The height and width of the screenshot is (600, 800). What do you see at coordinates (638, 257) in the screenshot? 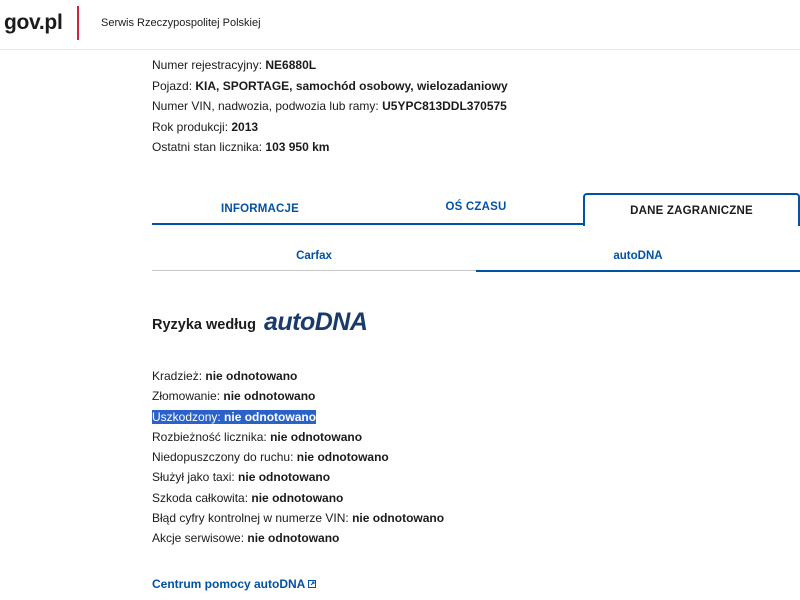
I see `subtab-autodna: autoDNA` at bounding box center [638, 257].